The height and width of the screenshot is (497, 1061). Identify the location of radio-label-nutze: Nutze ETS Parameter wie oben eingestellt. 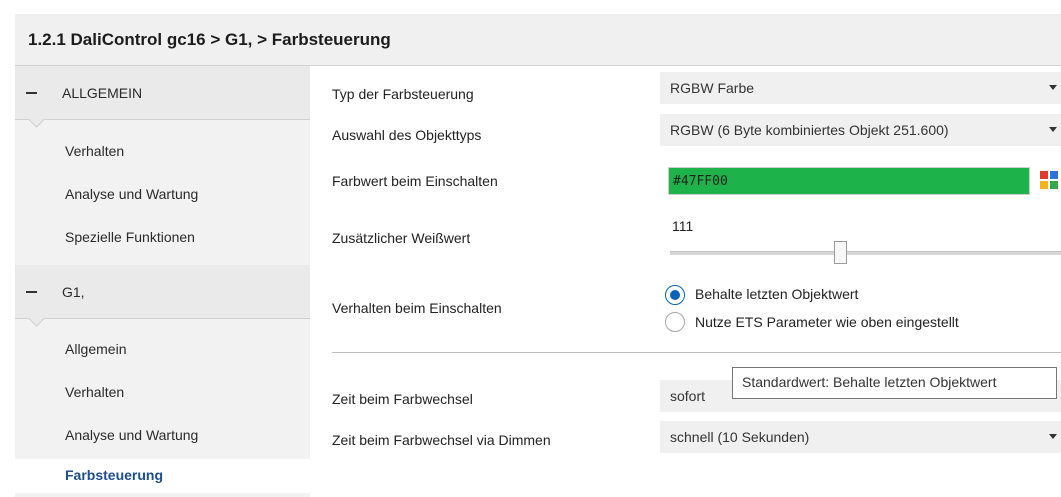
(827, 322).